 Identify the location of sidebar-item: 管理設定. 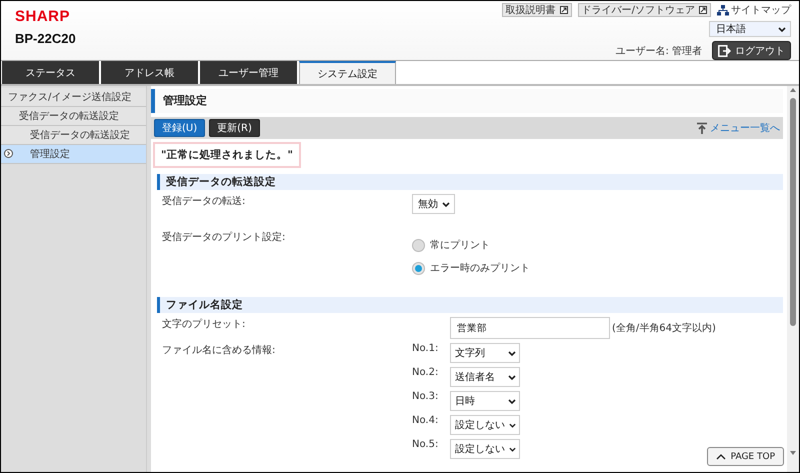
(73, 154).